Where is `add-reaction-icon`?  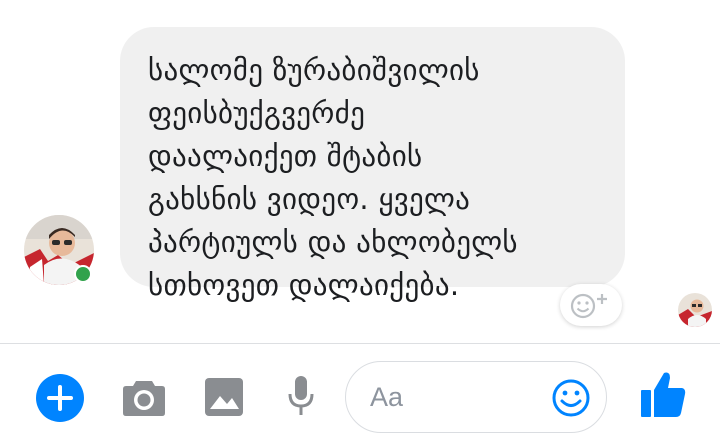 add-reaction-icon is located at coordinates (588, 306).